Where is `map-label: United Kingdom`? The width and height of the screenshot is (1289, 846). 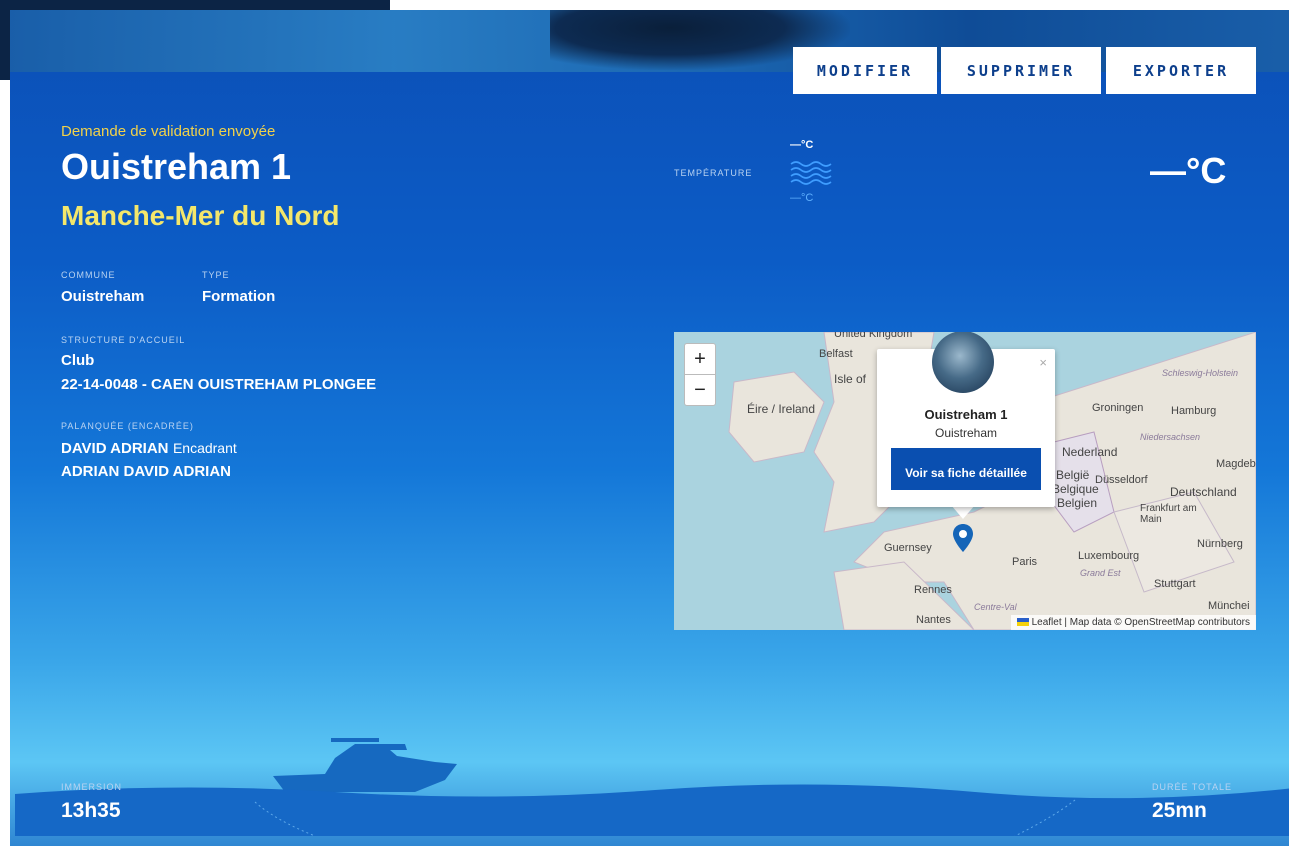 map-label: United Kingdom is located at coordinates (873, 336).